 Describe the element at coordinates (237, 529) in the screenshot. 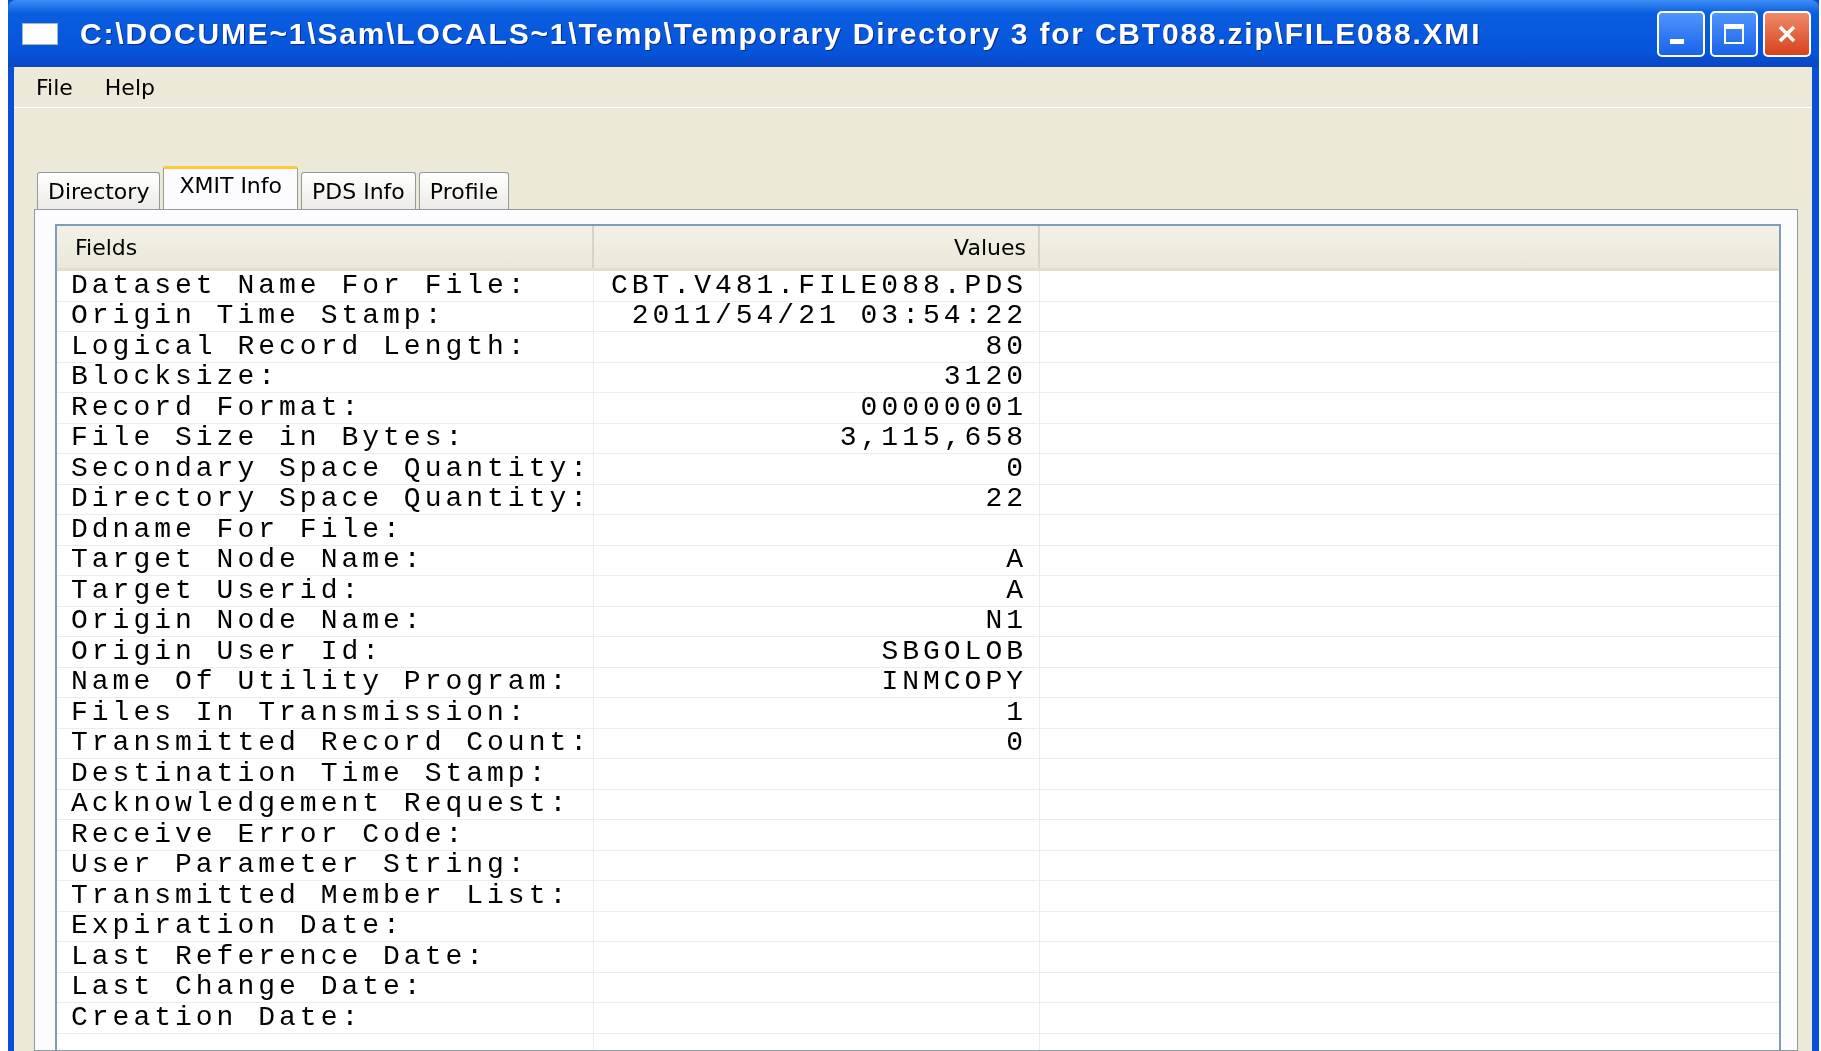

I see `field-name: Ddname For File:` at that location.